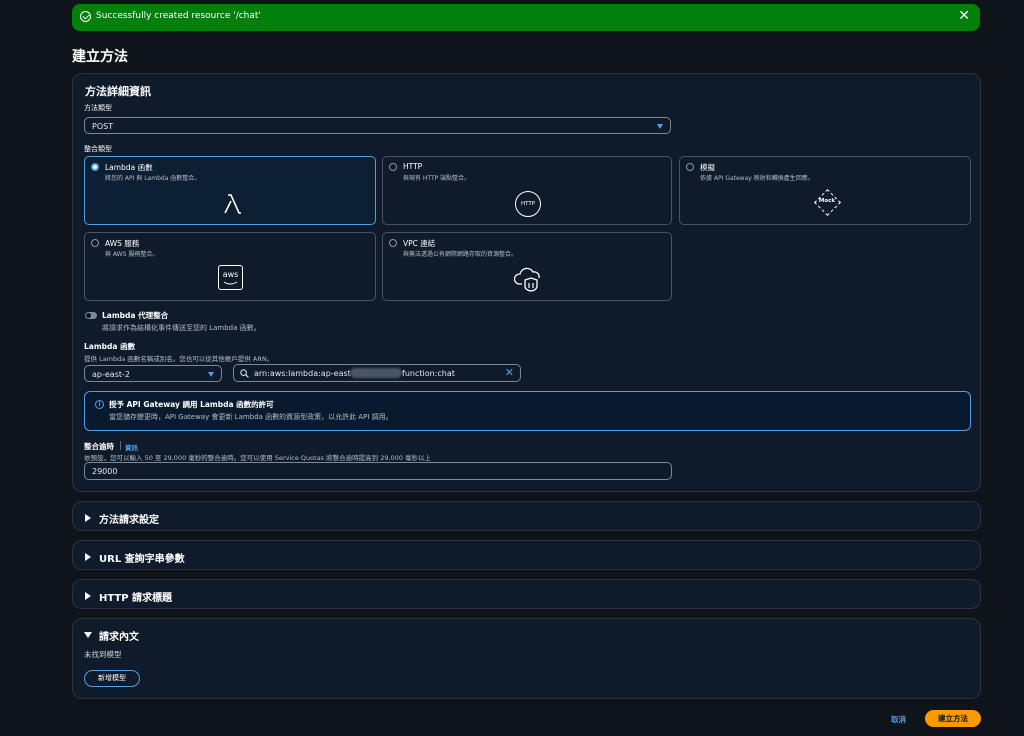  I want to click on request-body-section: 請求內文 未找到模型 新增模型, so click(526, 658).